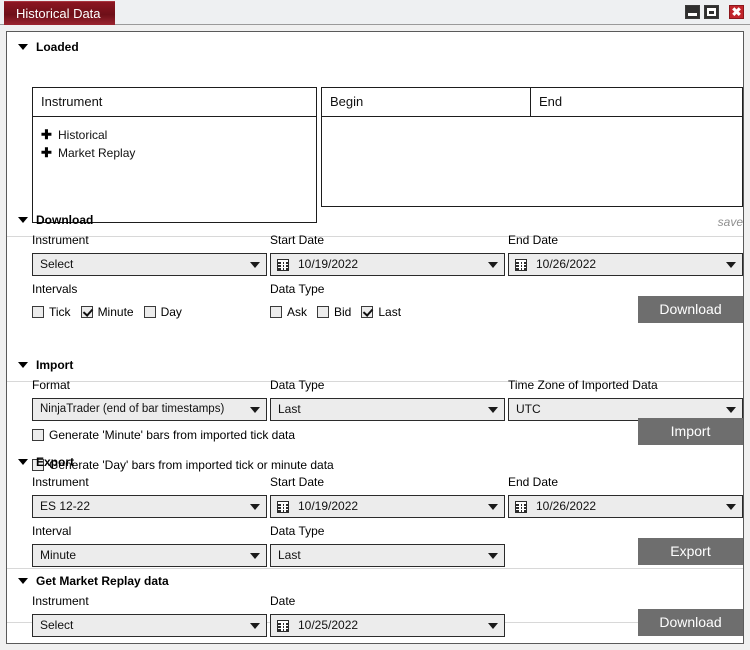 The width and height of the screenshot is (750, 650). I want to click on import-format-value: NinjaTrader (end of bar timestamps), so click(132, 409).